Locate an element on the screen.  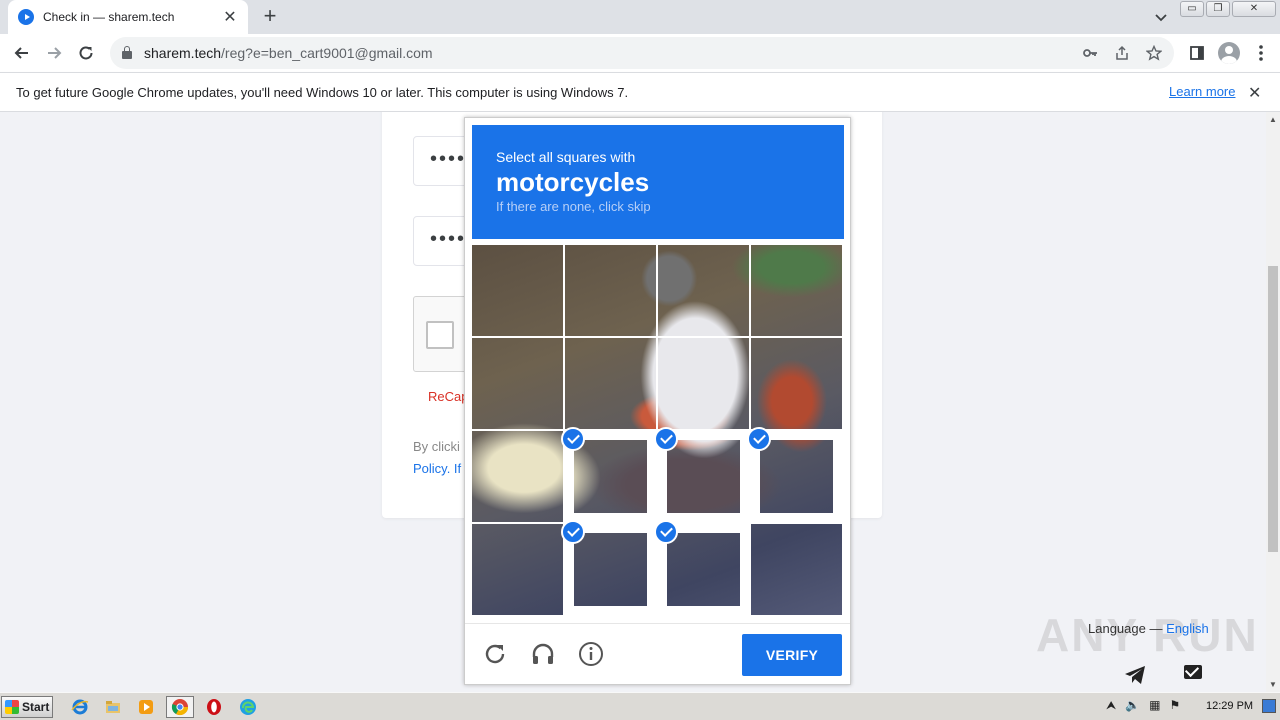
language-label: Language — is located at coordinates (1127, 628).